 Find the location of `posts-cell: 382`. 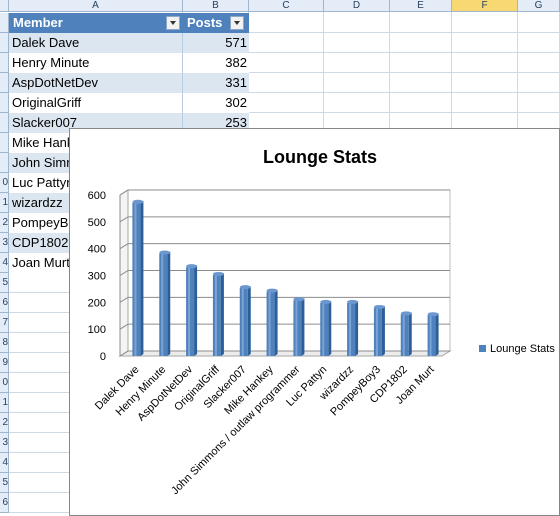

posts-cell: 382 is located at coordinates (216, 63).